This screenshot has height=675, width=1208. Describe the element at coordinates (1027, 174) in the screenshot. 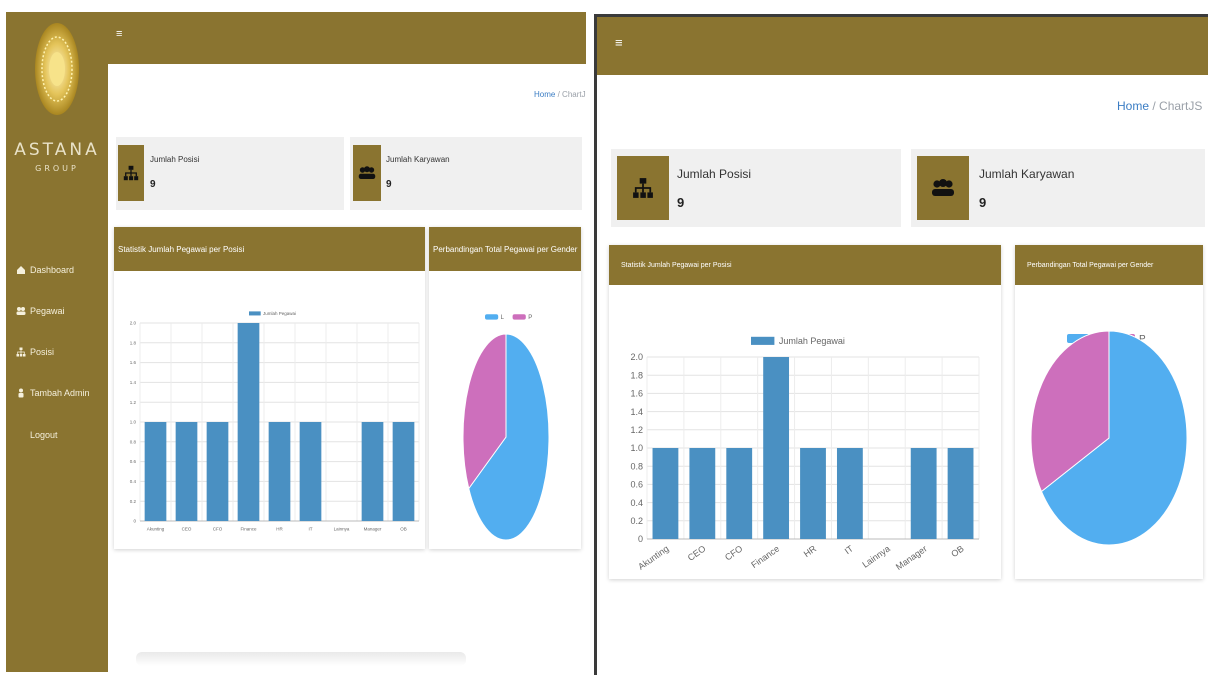

I see `card-label: Jumlah Karyawan` at that location.